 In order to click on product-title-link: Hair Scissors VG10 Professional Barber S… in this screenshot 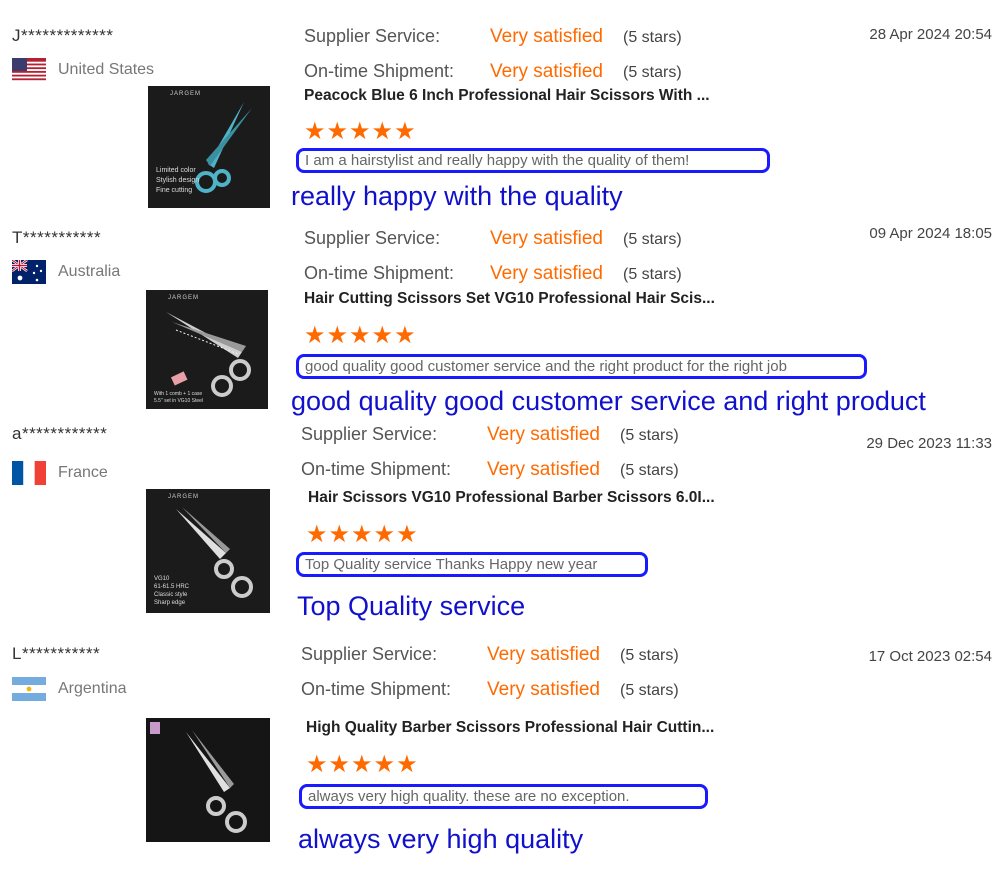, I will do `click(511, 498)`.